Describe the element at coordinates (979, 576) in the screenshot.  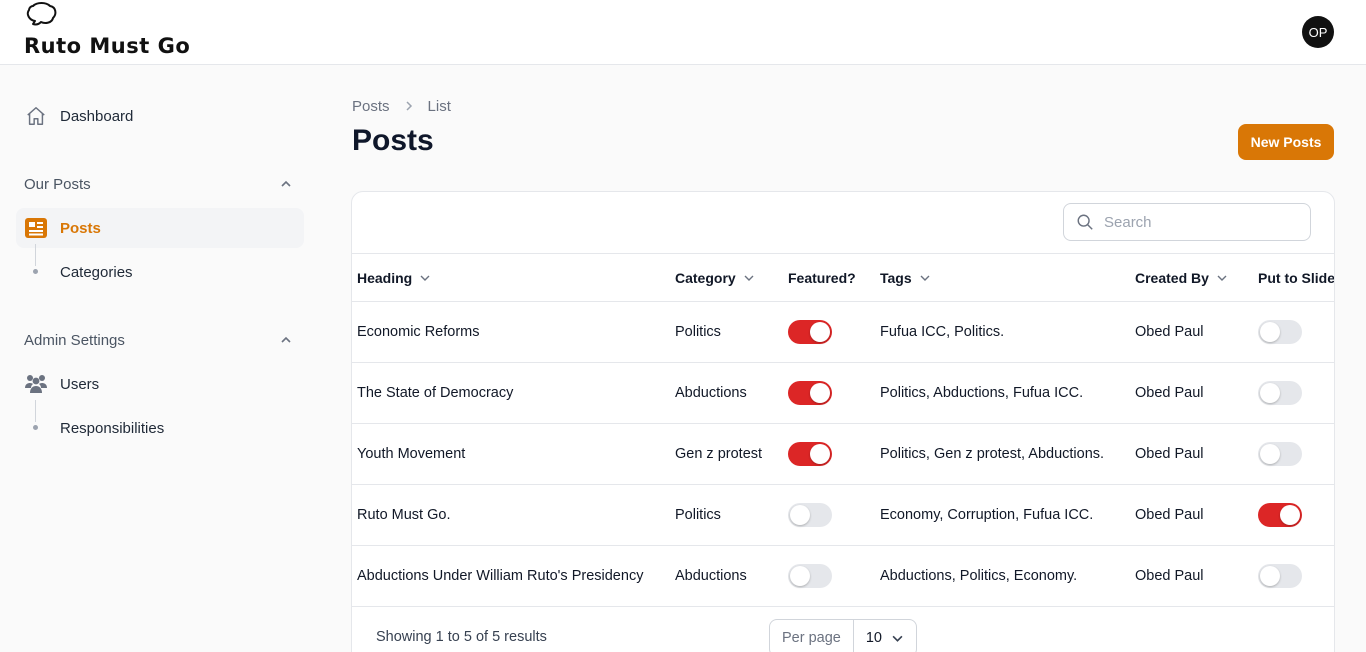
I see `cell-tags: Abductions, Politics, Economy.` at that location.